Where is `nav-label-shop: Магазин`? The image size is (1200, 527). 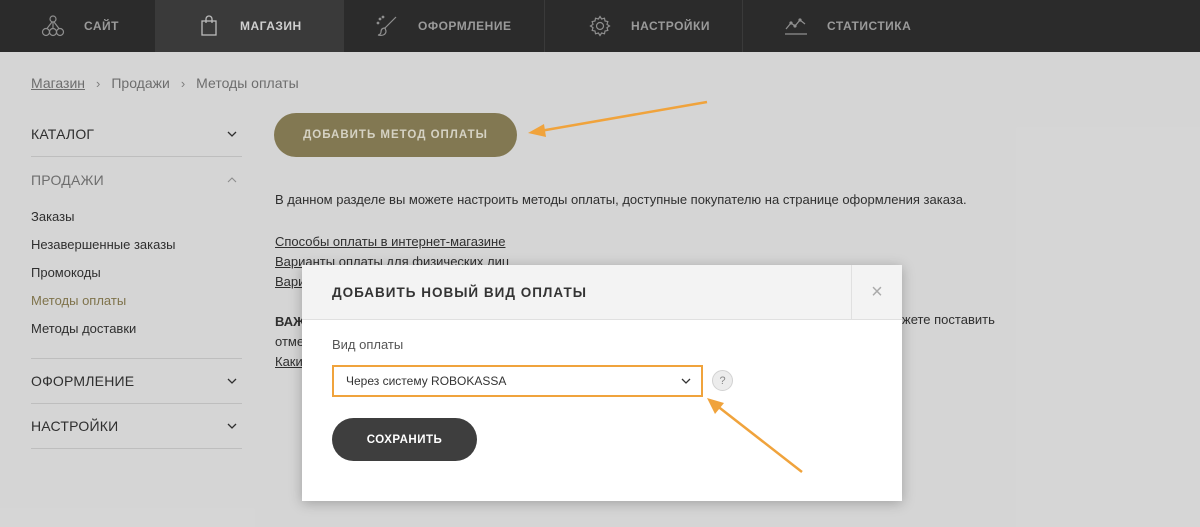 nav-label-shop: Магазин is located at coordinates (271, 26).